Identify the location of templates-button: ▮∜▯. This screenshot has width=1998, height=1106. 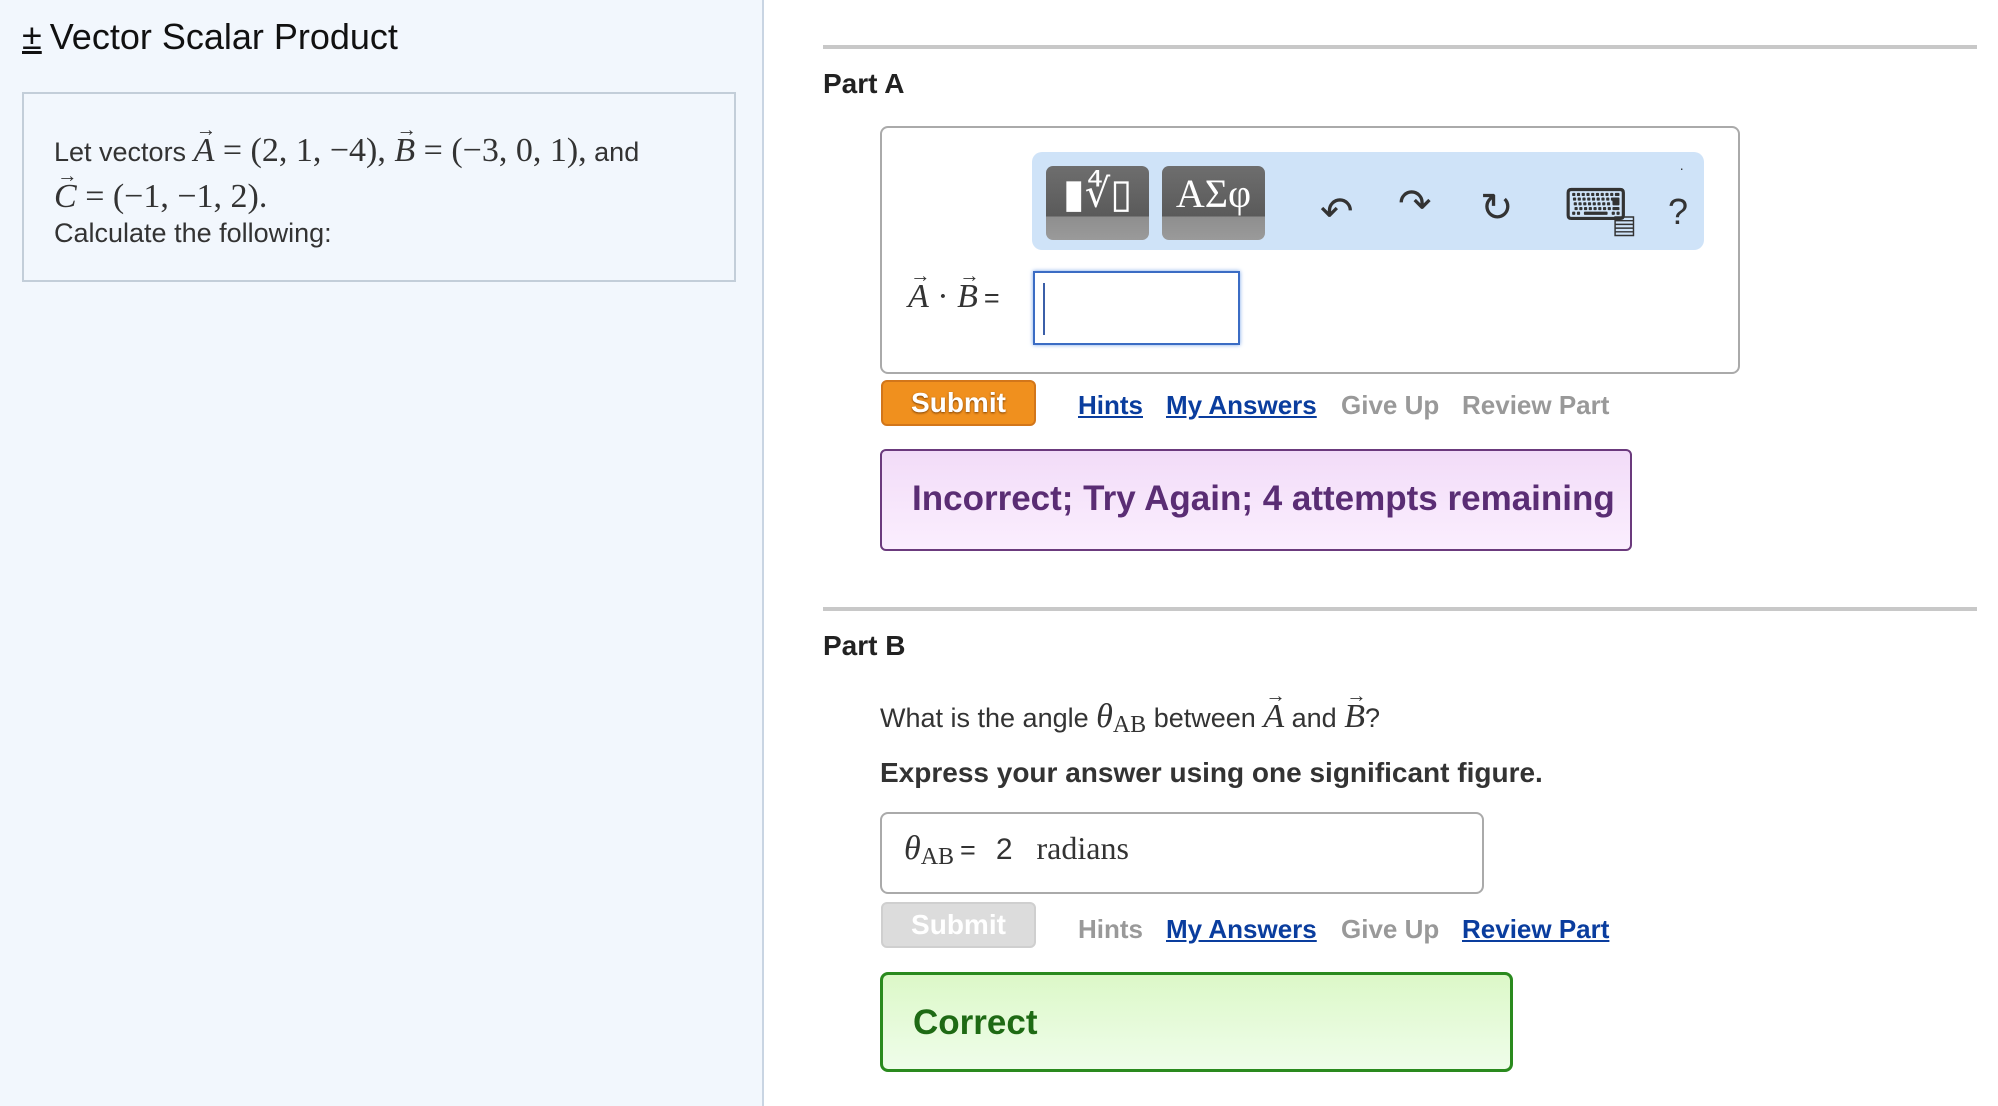
(1097, 203).